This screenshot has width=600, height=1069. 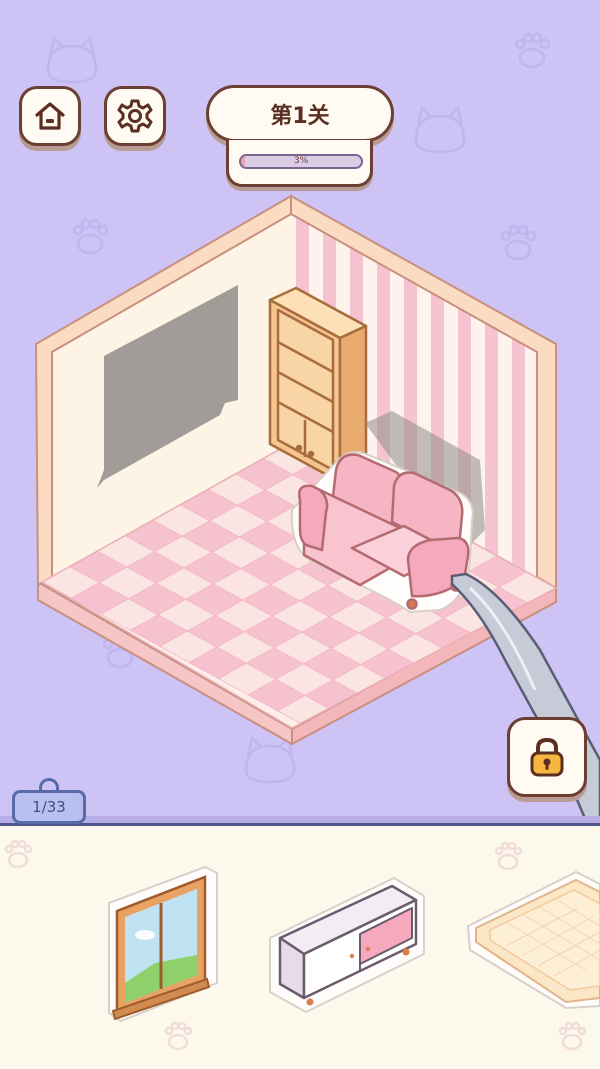 I want to click on lock-icon, so click(x=547, y=757).